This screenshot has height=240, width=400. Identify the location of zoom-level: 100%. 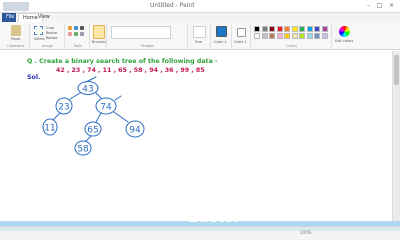
(306, 232).